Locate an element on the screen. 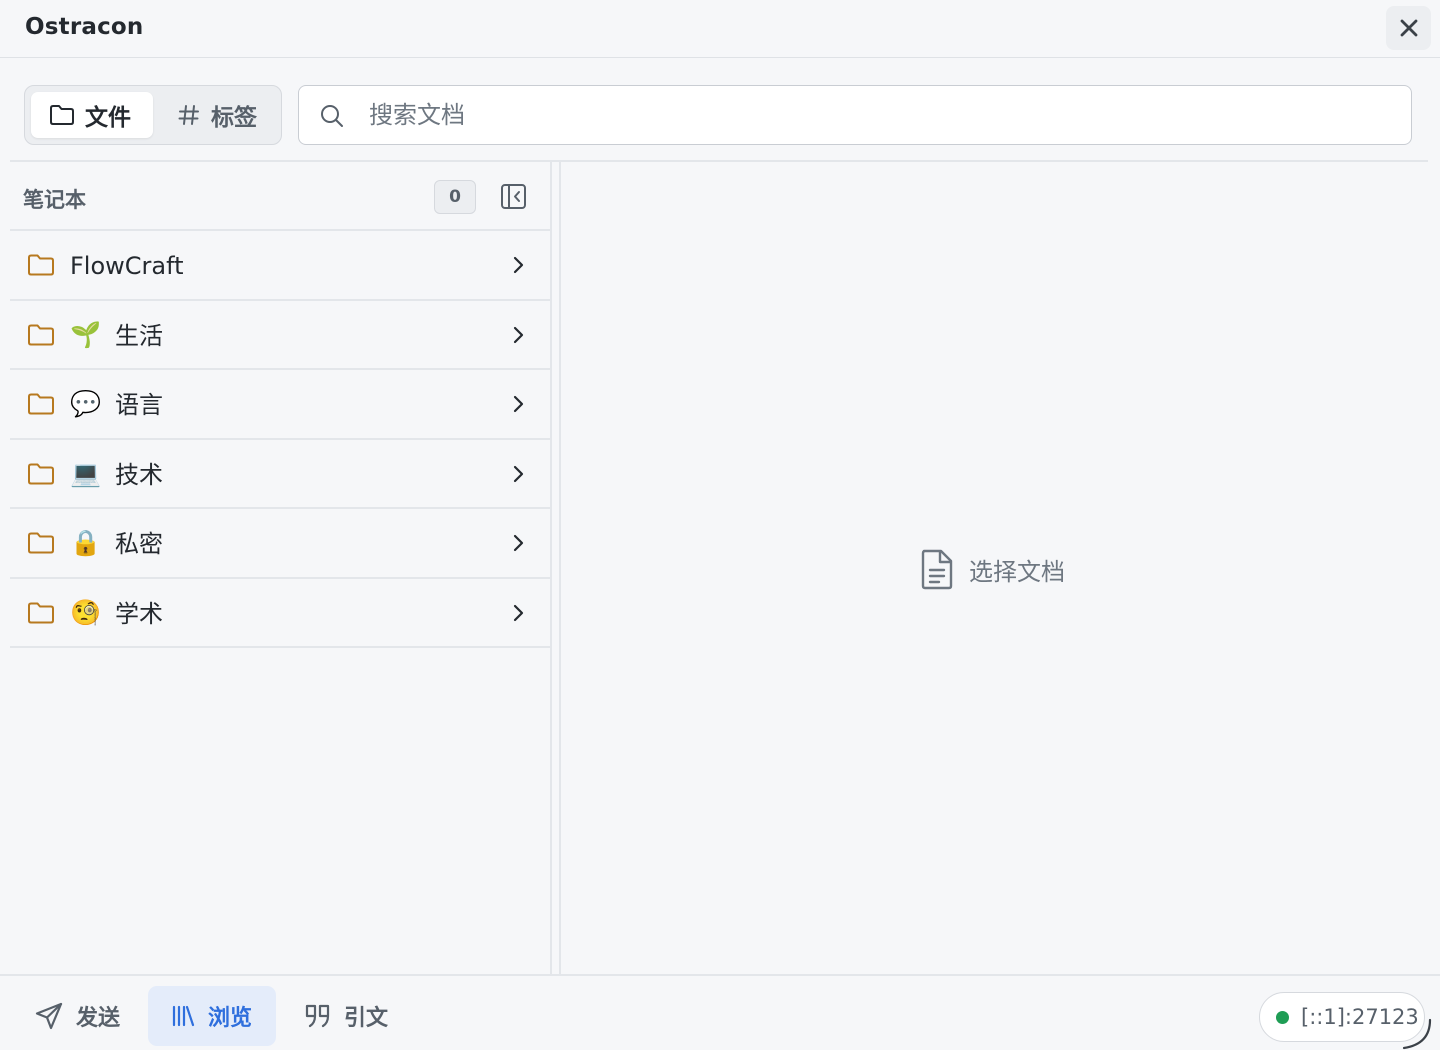  search-input is located at coordinates (879, 115).